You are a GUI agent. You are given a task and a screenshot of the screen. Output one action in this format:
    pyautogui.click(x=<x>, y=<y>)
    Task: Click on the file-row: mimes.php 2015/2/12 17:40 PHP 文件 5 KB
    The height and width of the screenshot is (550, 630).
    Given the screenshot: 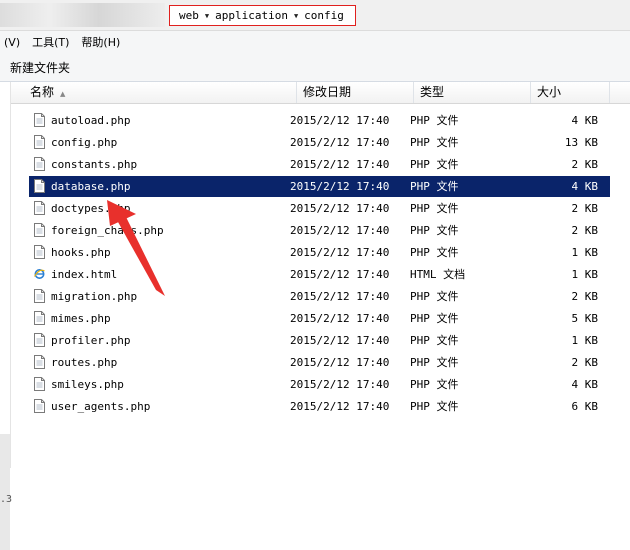 What is the action you would take?
    pyautogui.click(x=319, y=318)
    